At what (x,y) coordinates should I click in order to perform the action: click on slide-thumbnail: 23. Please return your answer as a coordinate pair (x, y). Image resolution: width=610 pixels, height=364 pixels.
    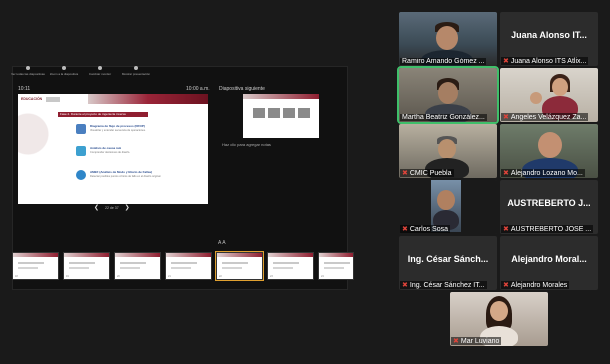
    Looking at the image, I should click on (290, 266).